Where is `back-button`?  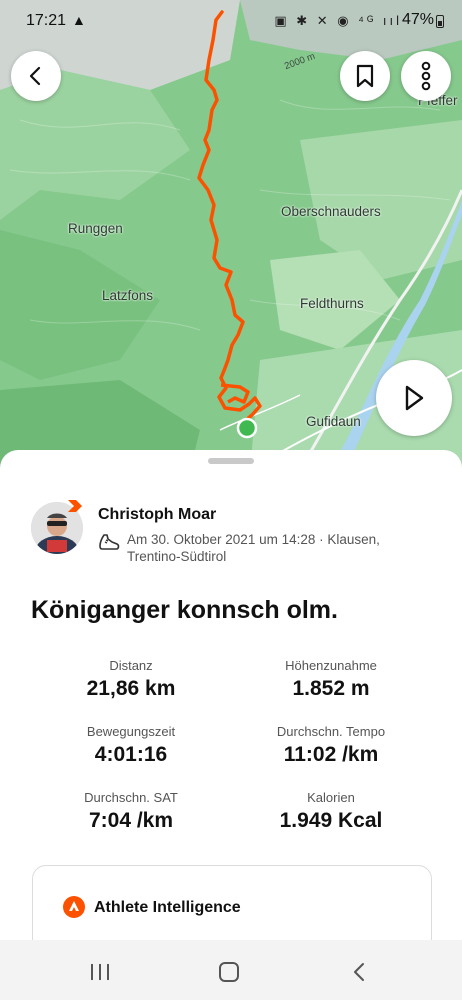
back-button is located at coordinates (36, 76).